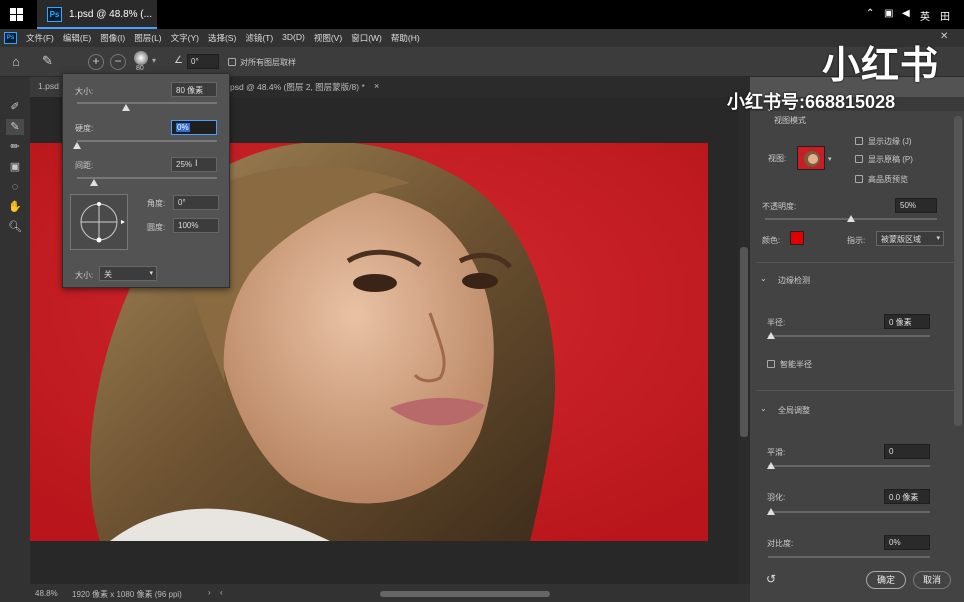 This screenshot has width=964, height=602. What do you see at coordinates (196, 225) in the screenshot?
I see `roundness-field: 100%` at bounding box center [196, 225].